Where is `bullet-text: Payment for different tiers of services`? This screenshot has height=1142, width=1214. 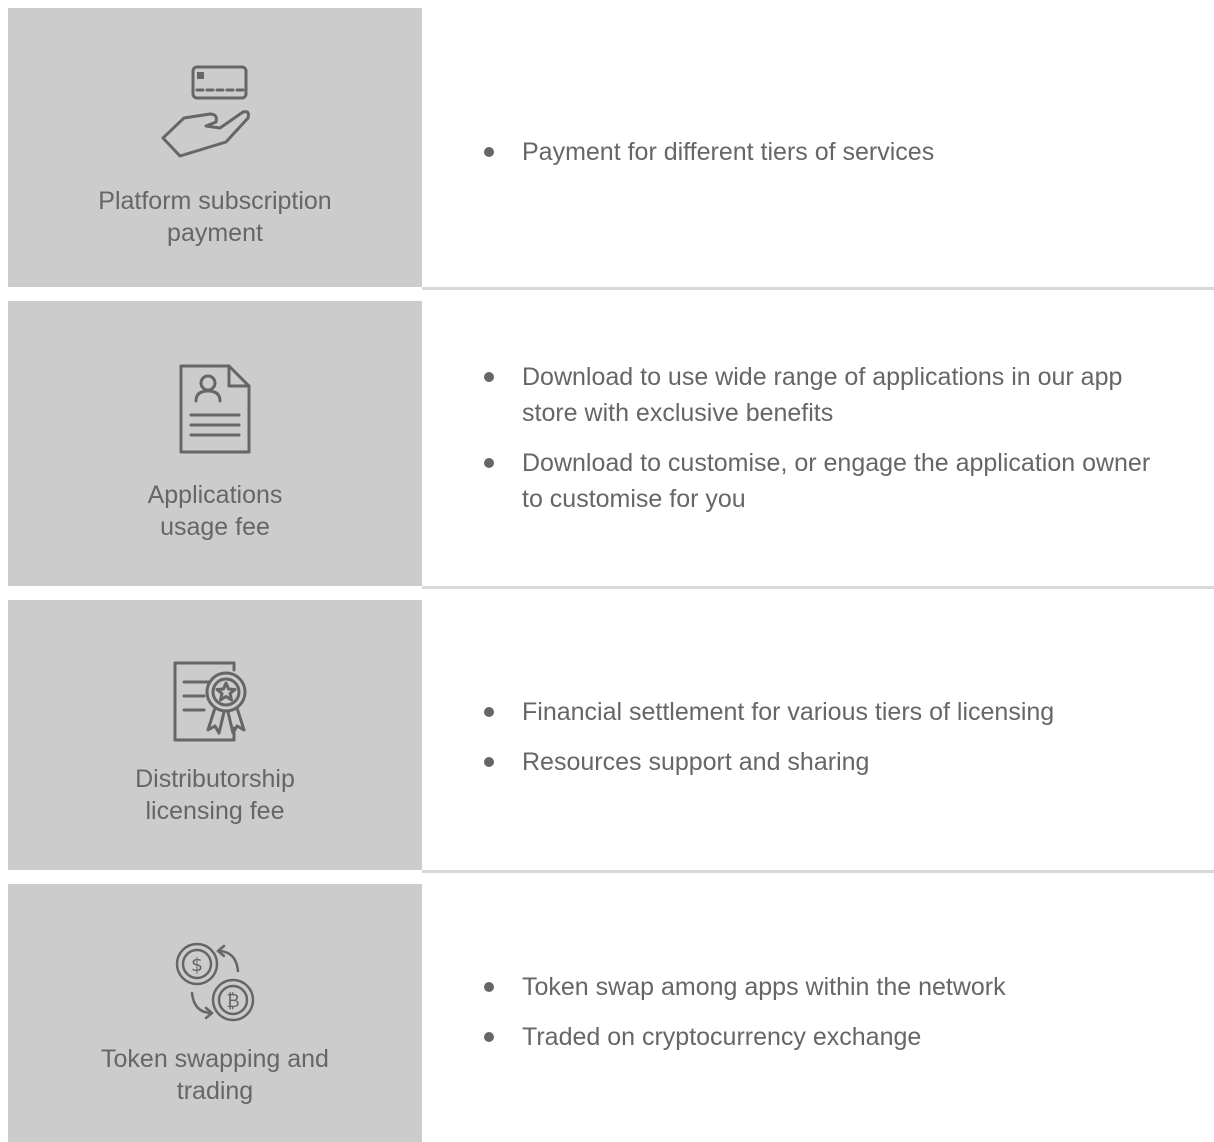 bullet-text: Payment for different tiers of services is located at coordinates (728, 152).